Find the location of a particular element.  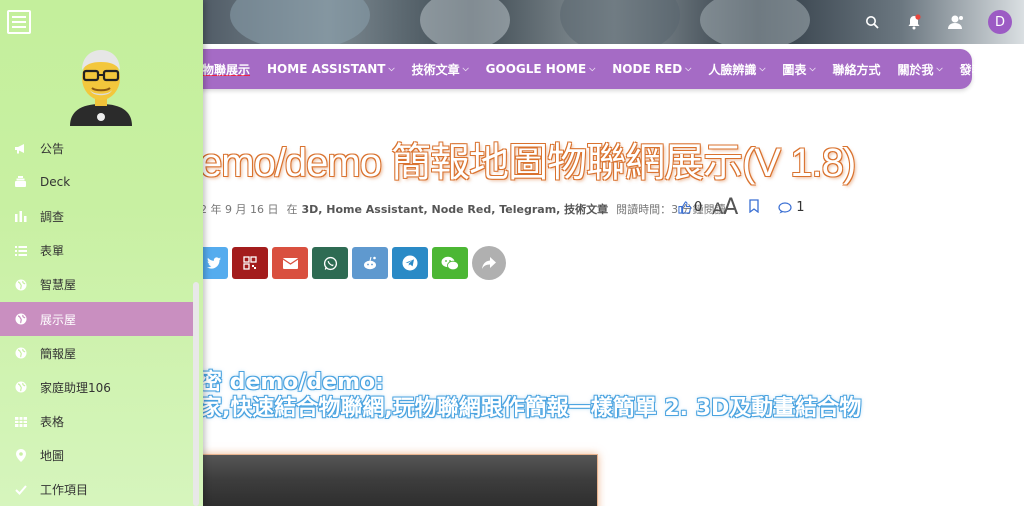

comment-count: 1 is located at coordinates (800, 207).